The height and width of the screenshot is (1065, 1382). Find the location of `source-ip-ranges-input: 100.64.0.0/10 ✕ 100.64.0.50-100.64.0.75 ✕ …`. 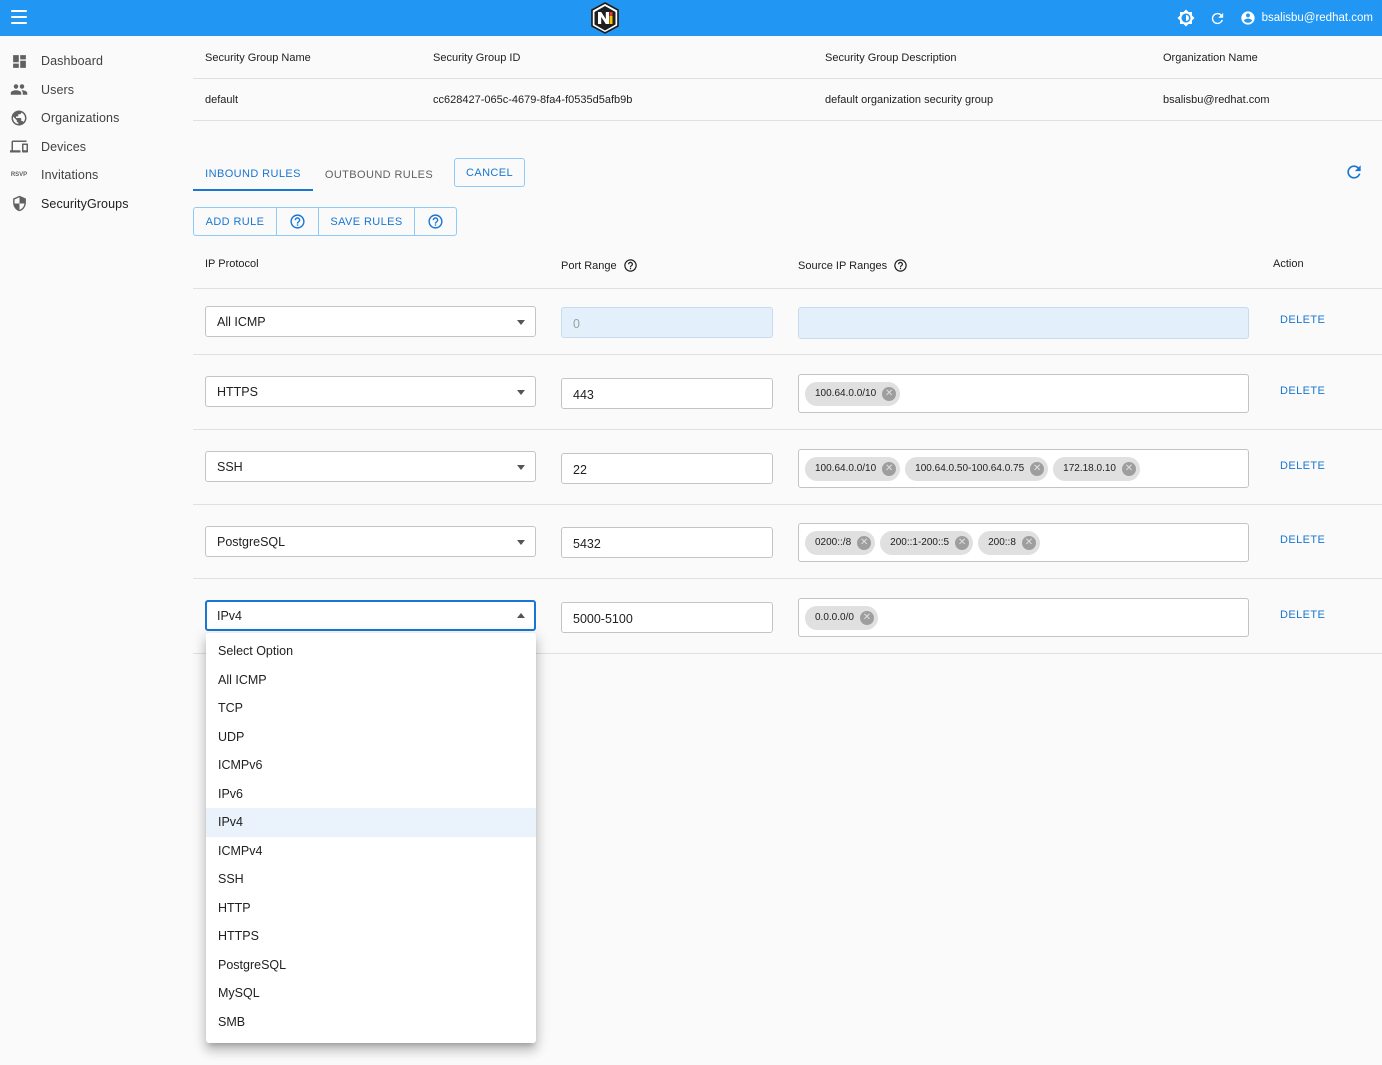

source-ip-ranges-input: 100.64.0.0/10 ✕ 100.64.0.50-100.64.0.75 ✕ … is located at coordinates (1023, 468).